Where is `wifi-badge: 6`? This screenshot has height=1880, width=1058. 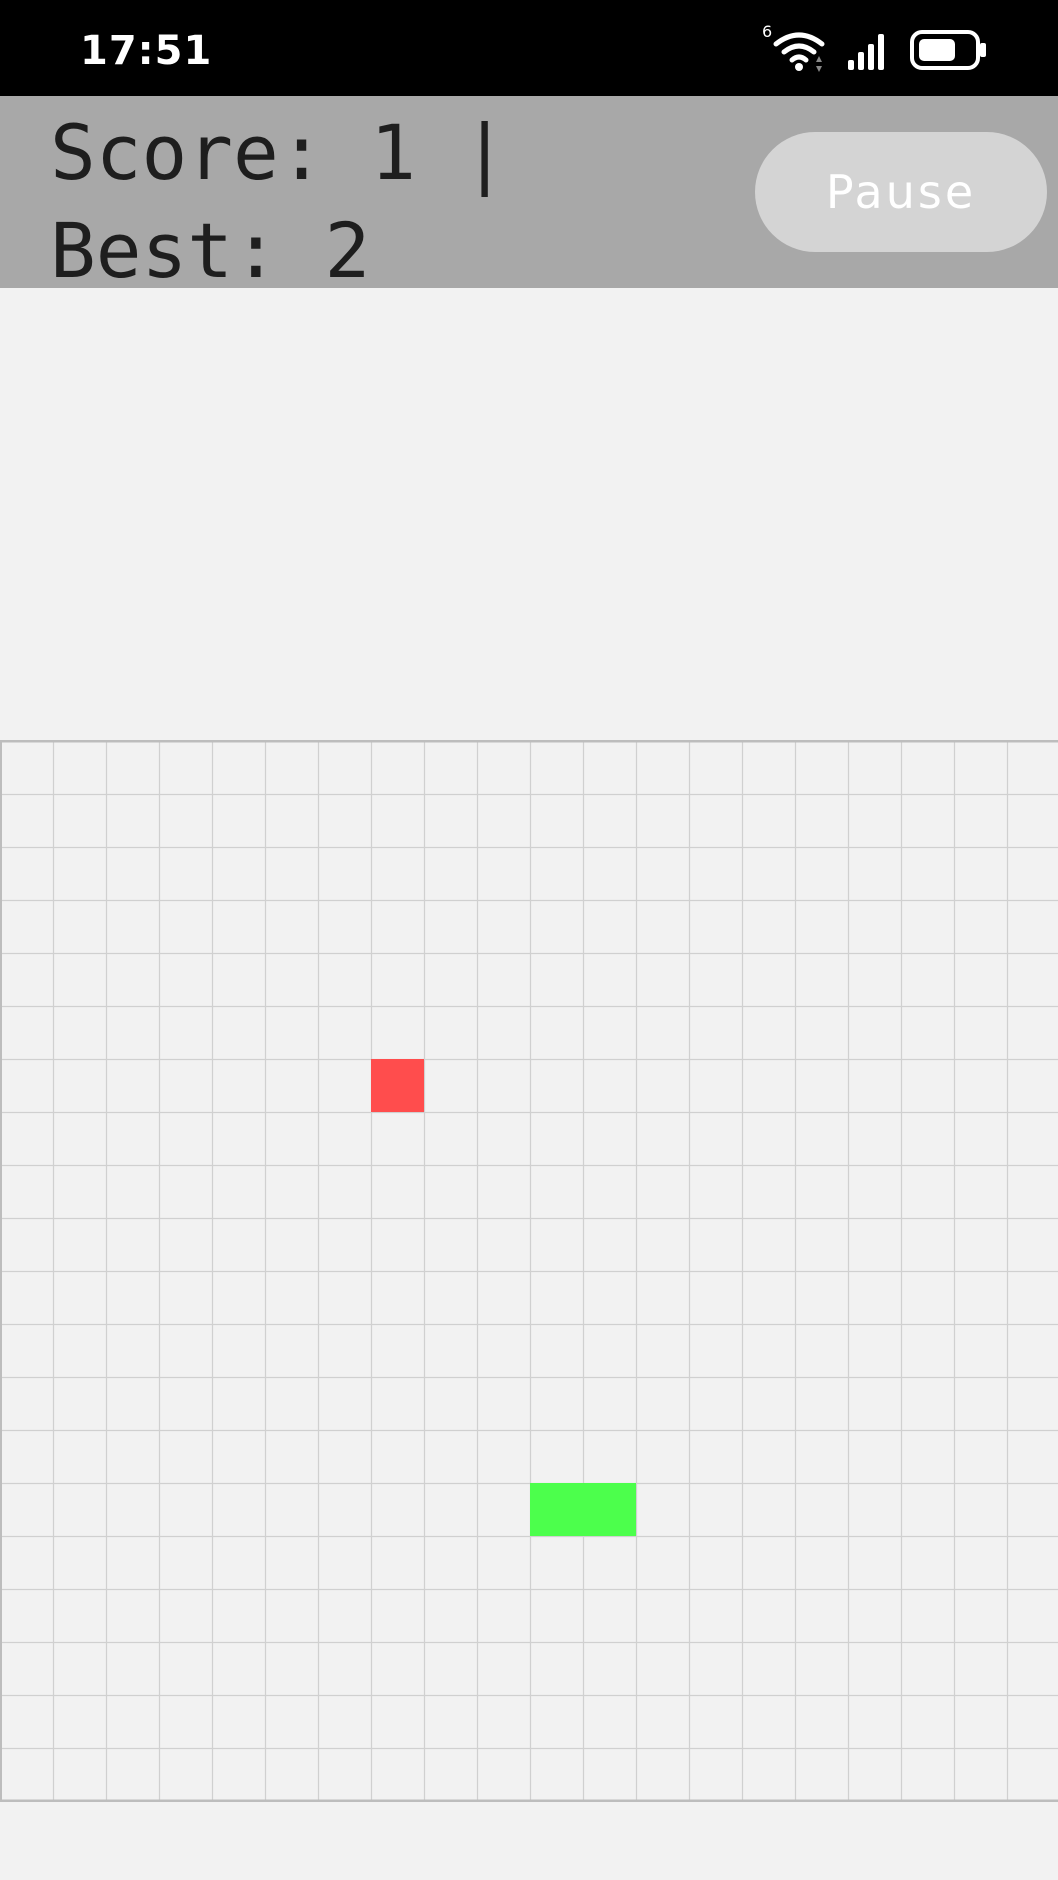
wifi-badge: 6 is located at coordinates (767, 31).